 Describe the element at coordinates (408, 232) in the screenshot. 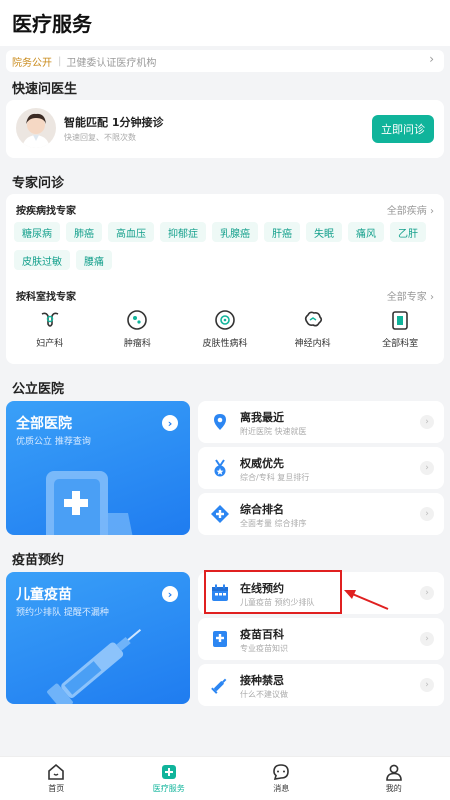

I see `disease-chip: 乙肝` at that location.